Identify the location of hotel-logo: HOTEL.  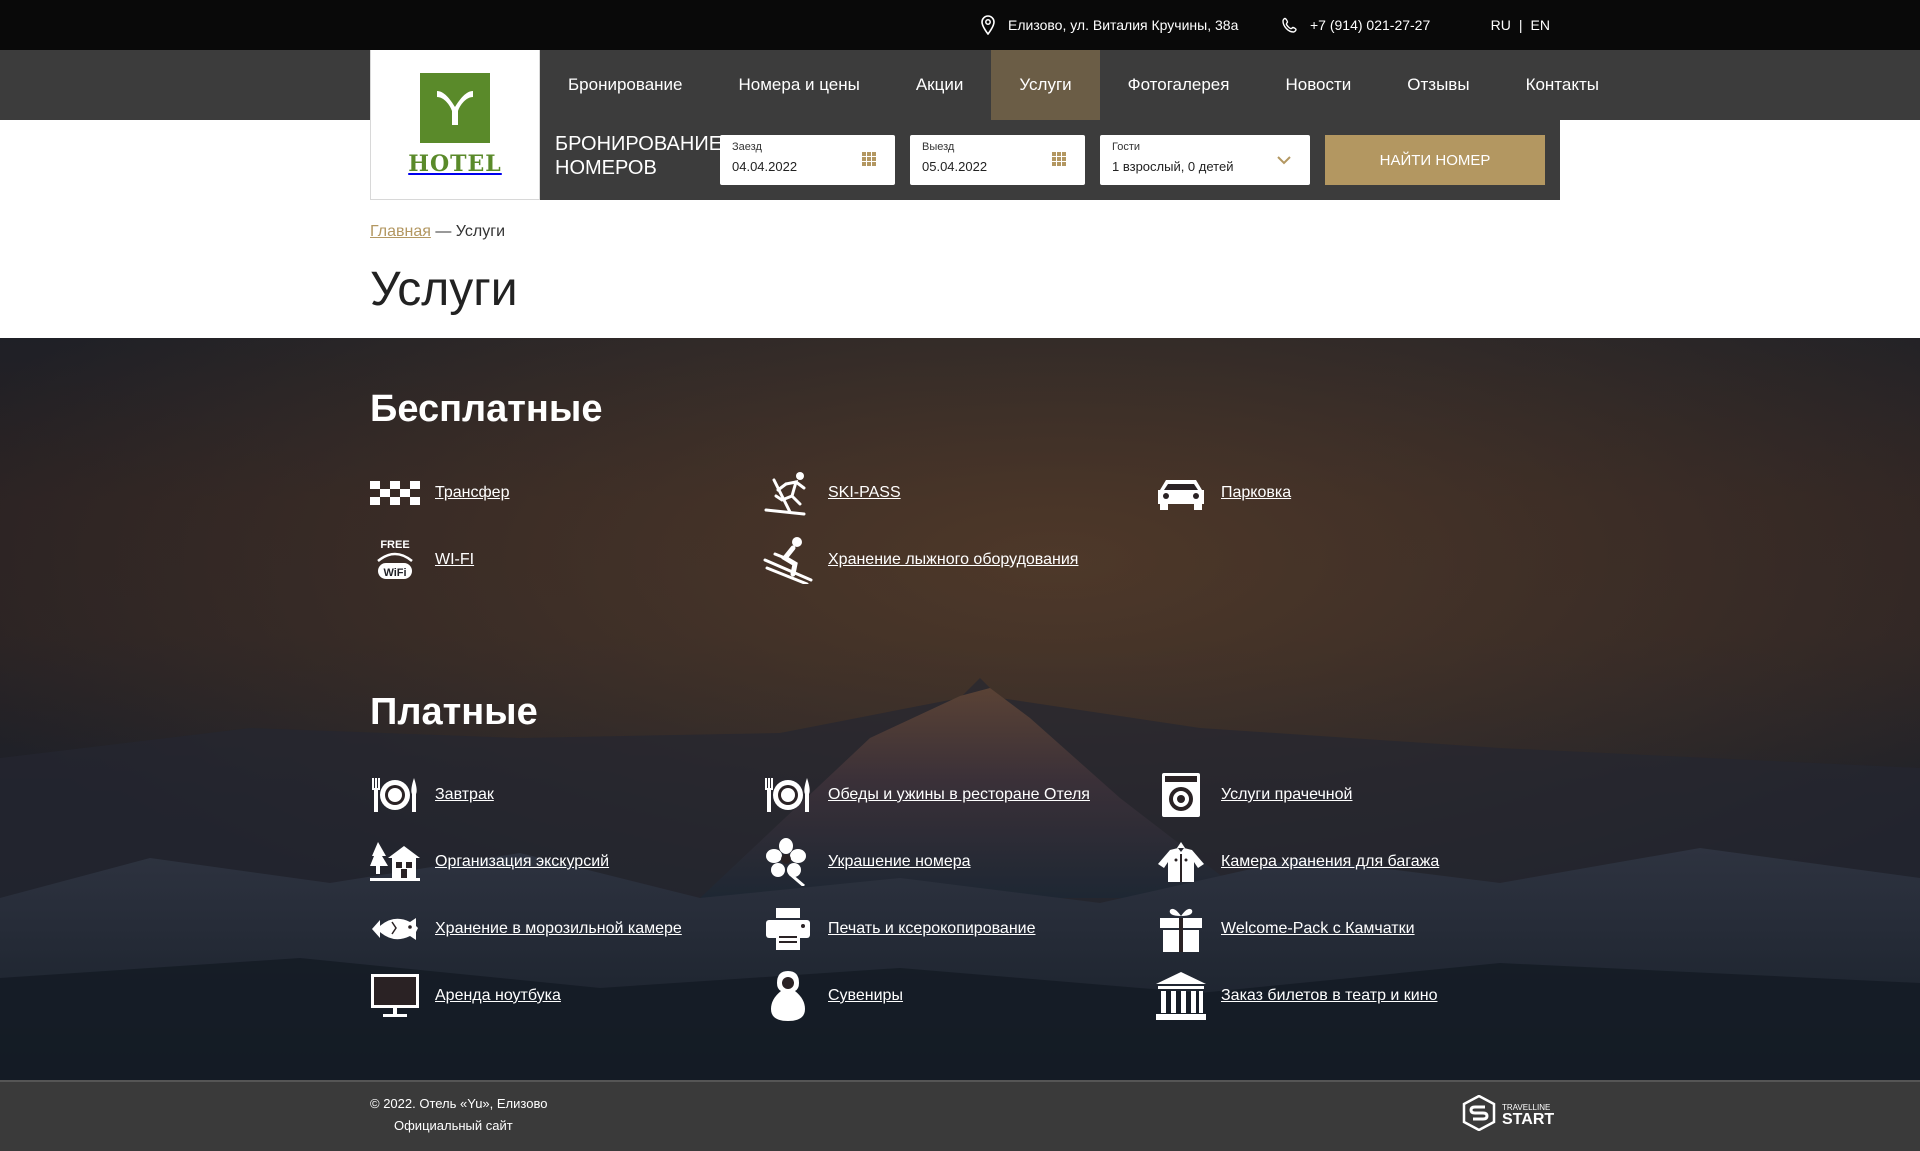
(455, 125).